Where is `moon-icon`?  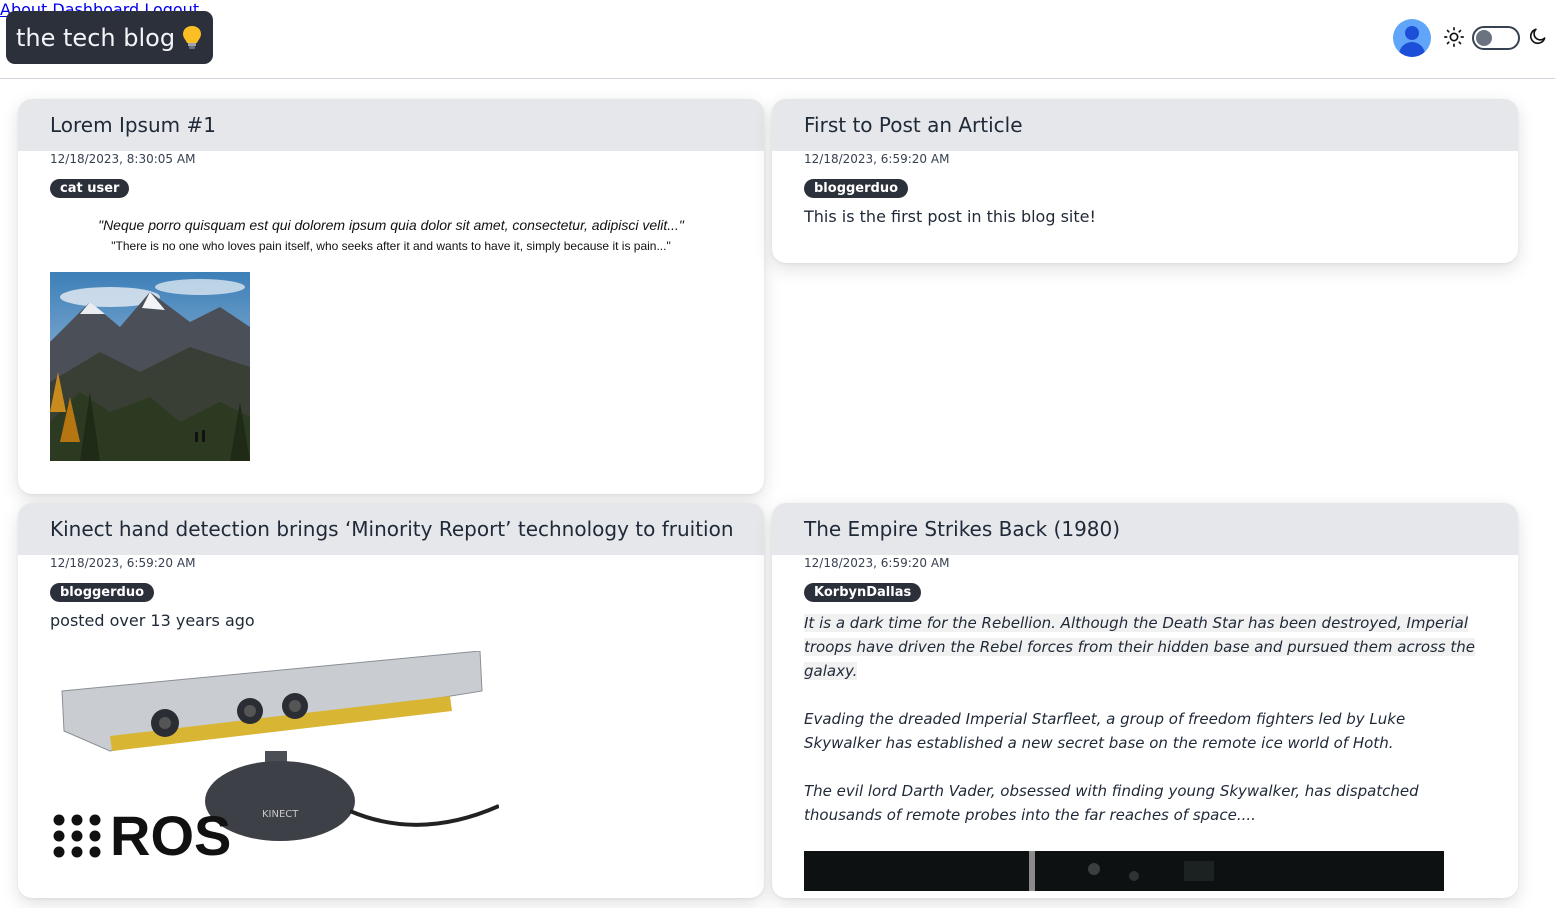
moon-icon is located at coordinates (1537, 36).